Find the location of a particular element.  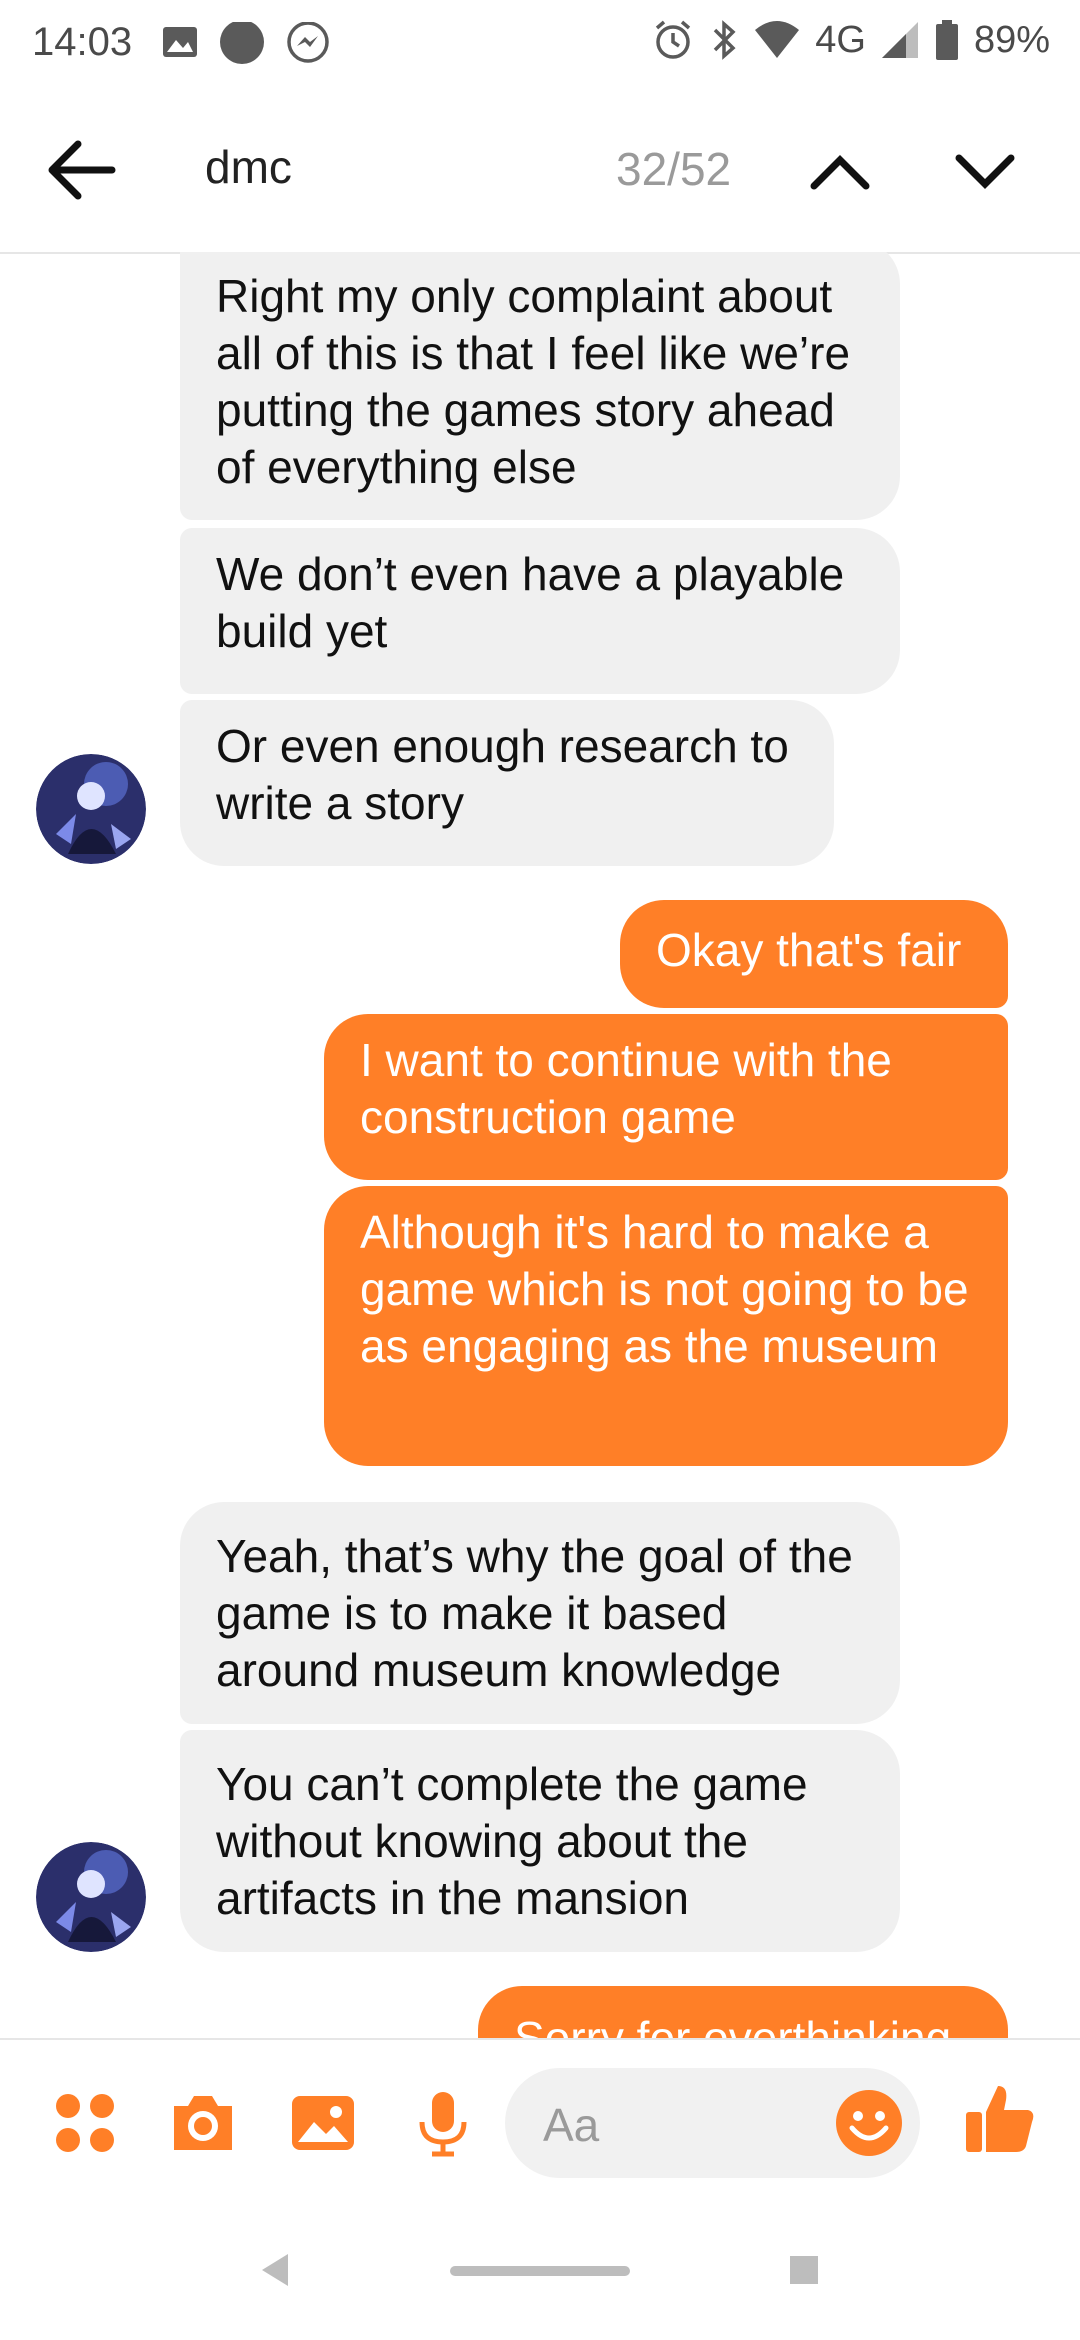

bluetooth-icon is located at coordinates (724, 40).